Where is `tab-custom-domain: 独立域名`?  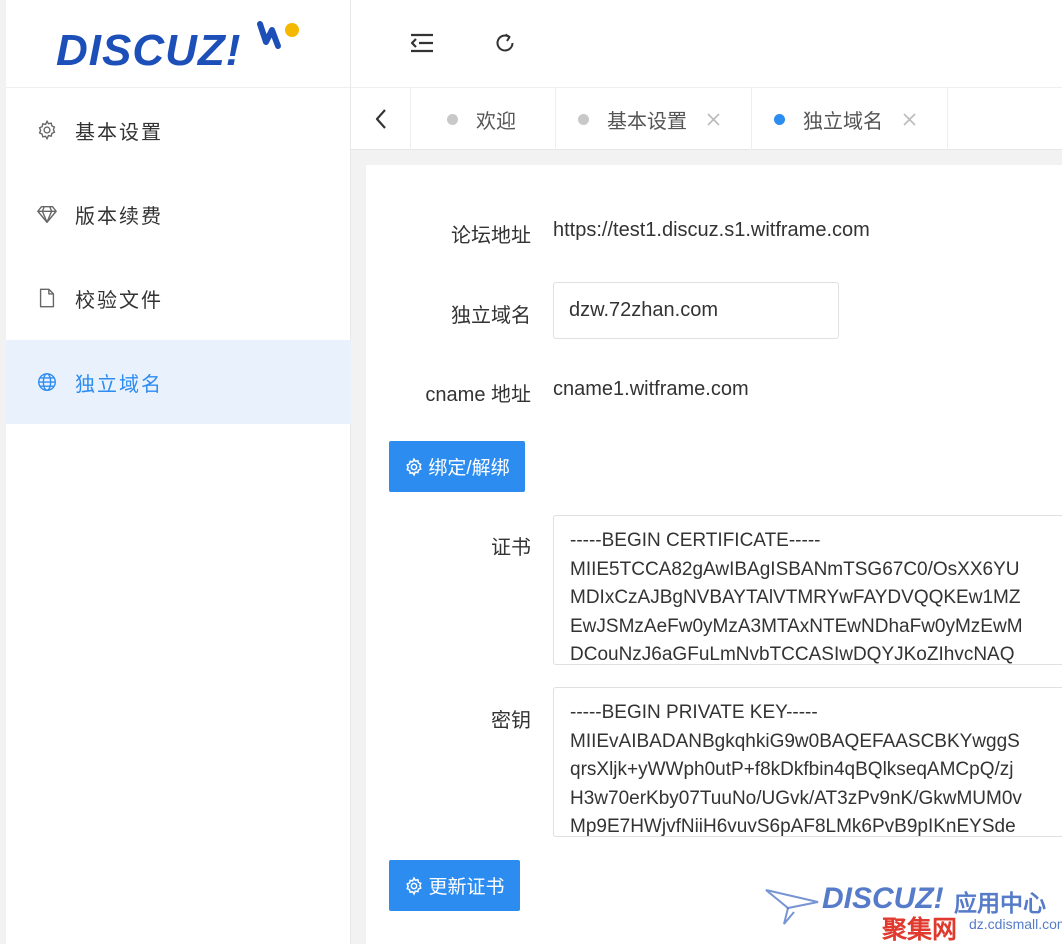 tab-custom-domain: 独立域名 is located at coordinates (850, 119).